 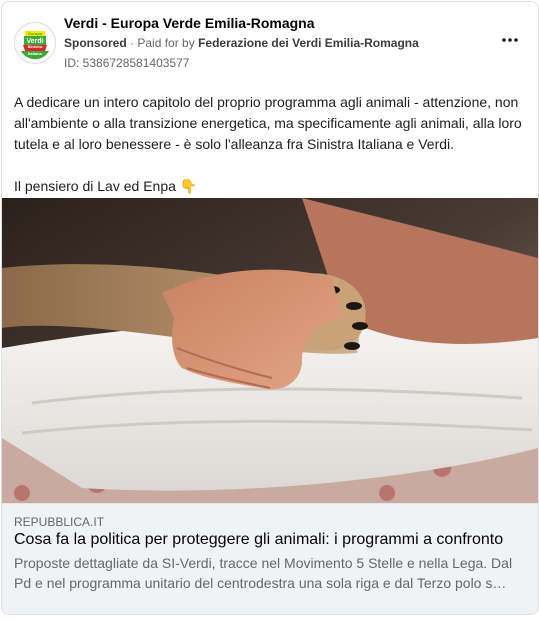 I want to click on alleanza-verdi-sinistra-logo: Europa Verdi Sinistra Italiana, so click(x=35, y=43).